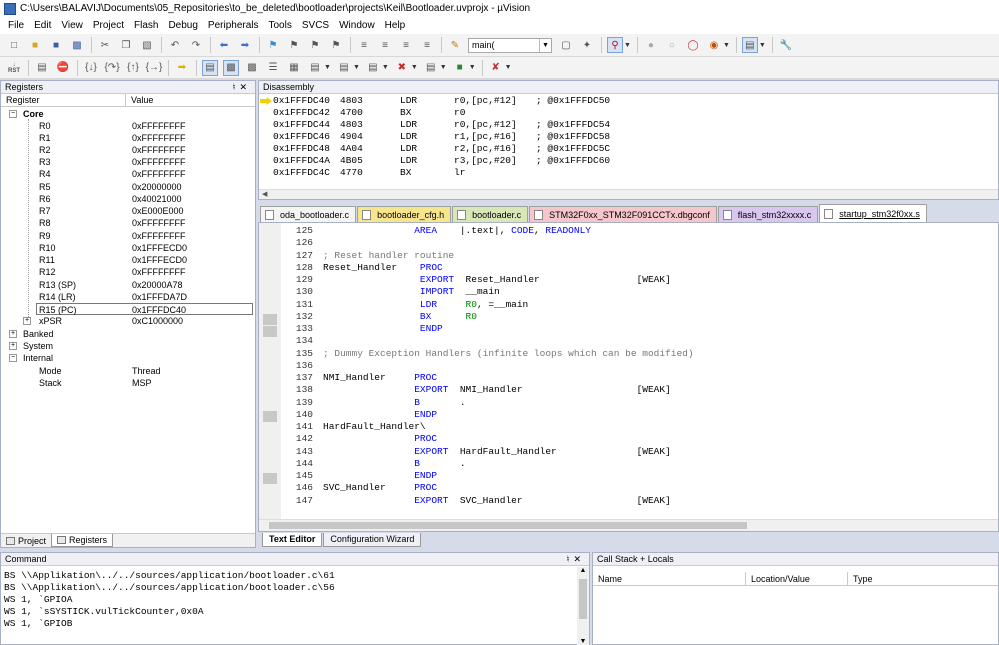 This screenshot has height=645, width=999. I want to click on watch-window-icon: ▤, so click(315, 68).